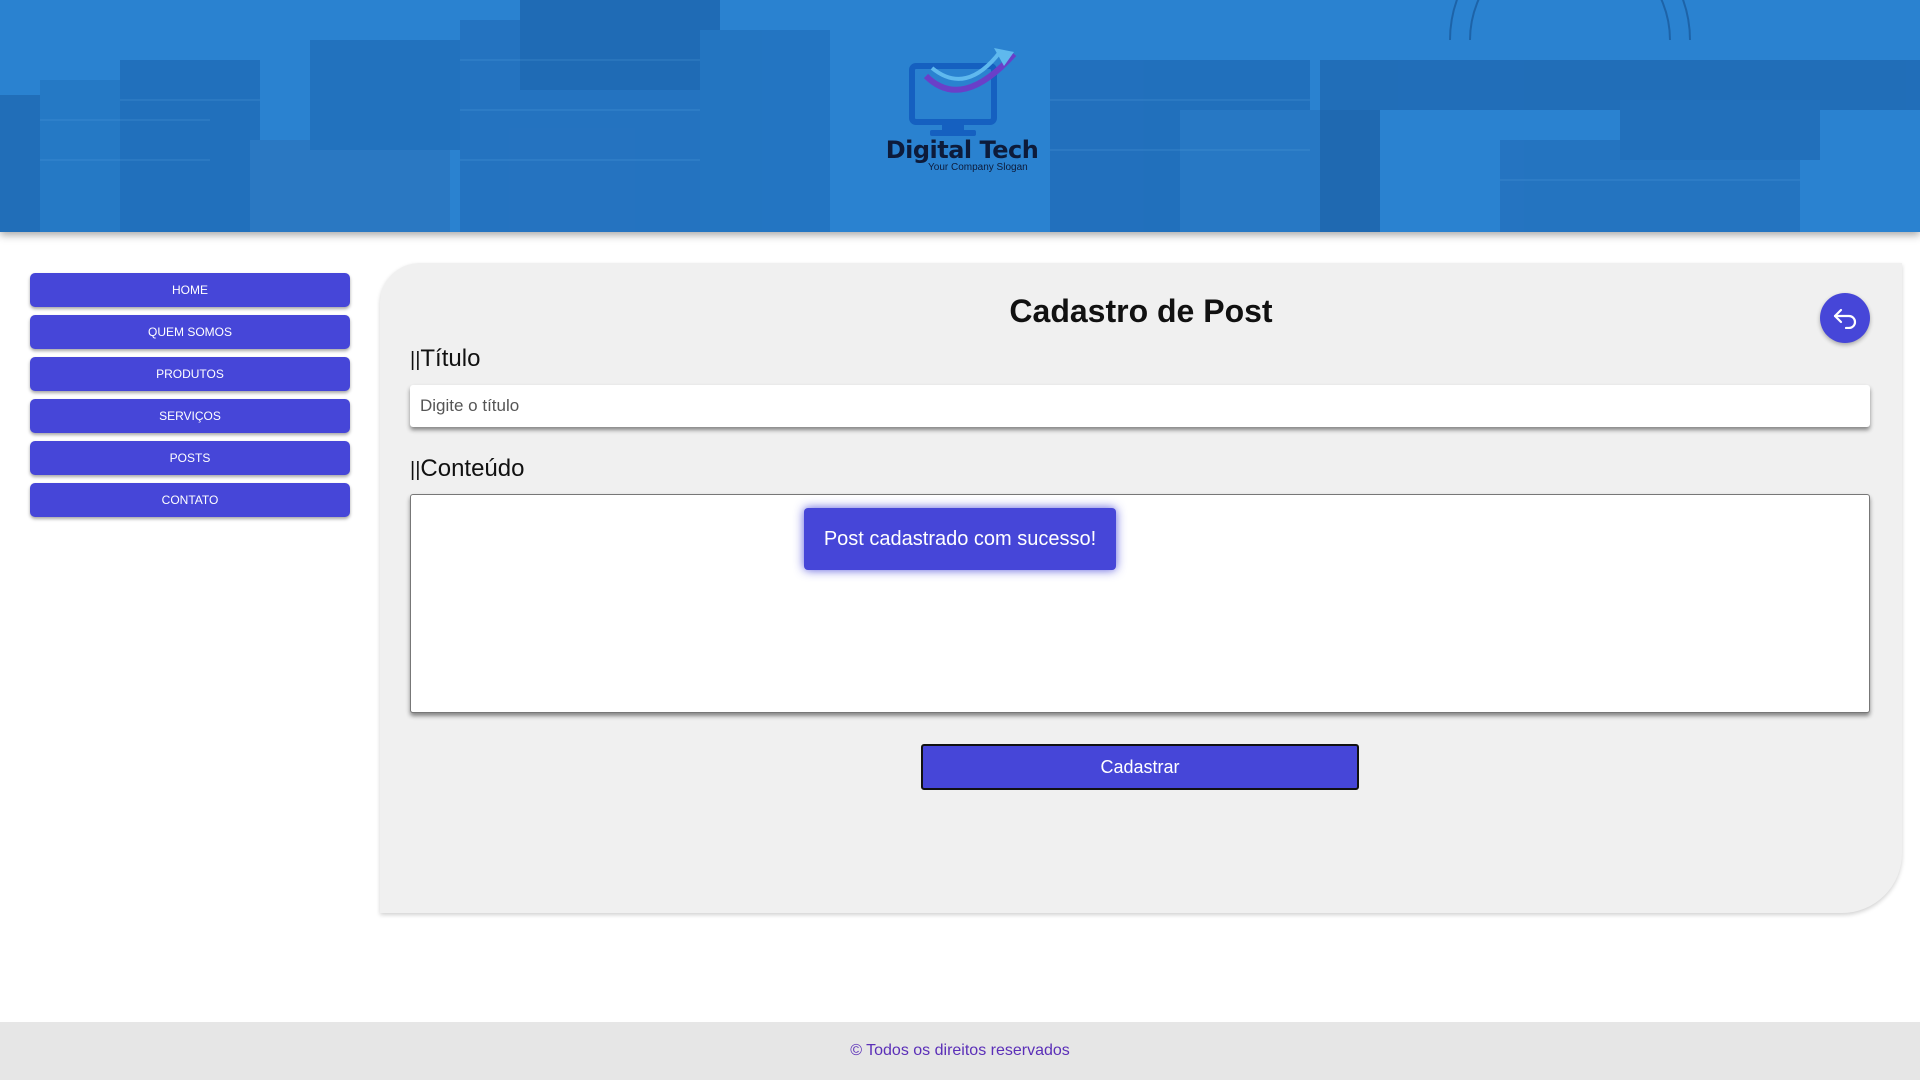  I want to click on title-input, so click(1140, 406).